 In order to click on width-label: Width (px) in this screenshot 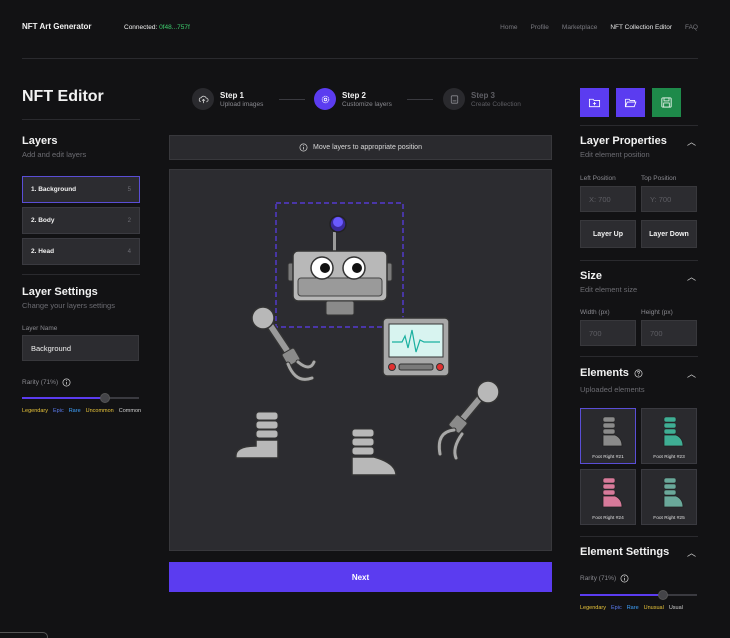, I will do `click(595, 312)`.